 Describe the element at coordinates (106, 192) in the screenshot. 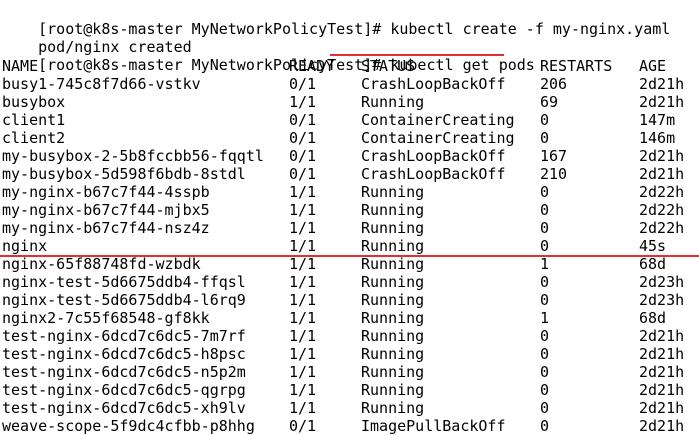

I see `cell-name: my-nginx-b67c7f44-4sspb` at that location.